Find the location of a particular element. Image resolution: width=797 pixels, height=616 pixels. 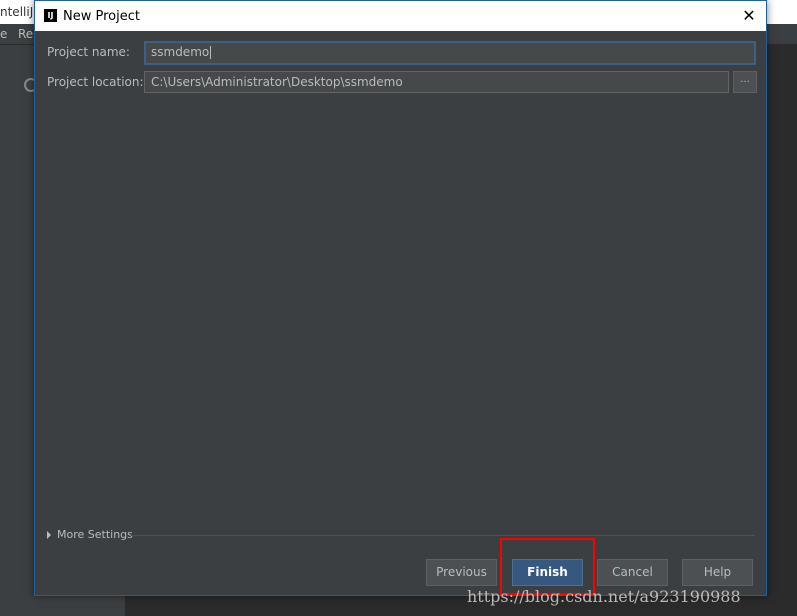

text-caret is located at coordinates (211, 52).